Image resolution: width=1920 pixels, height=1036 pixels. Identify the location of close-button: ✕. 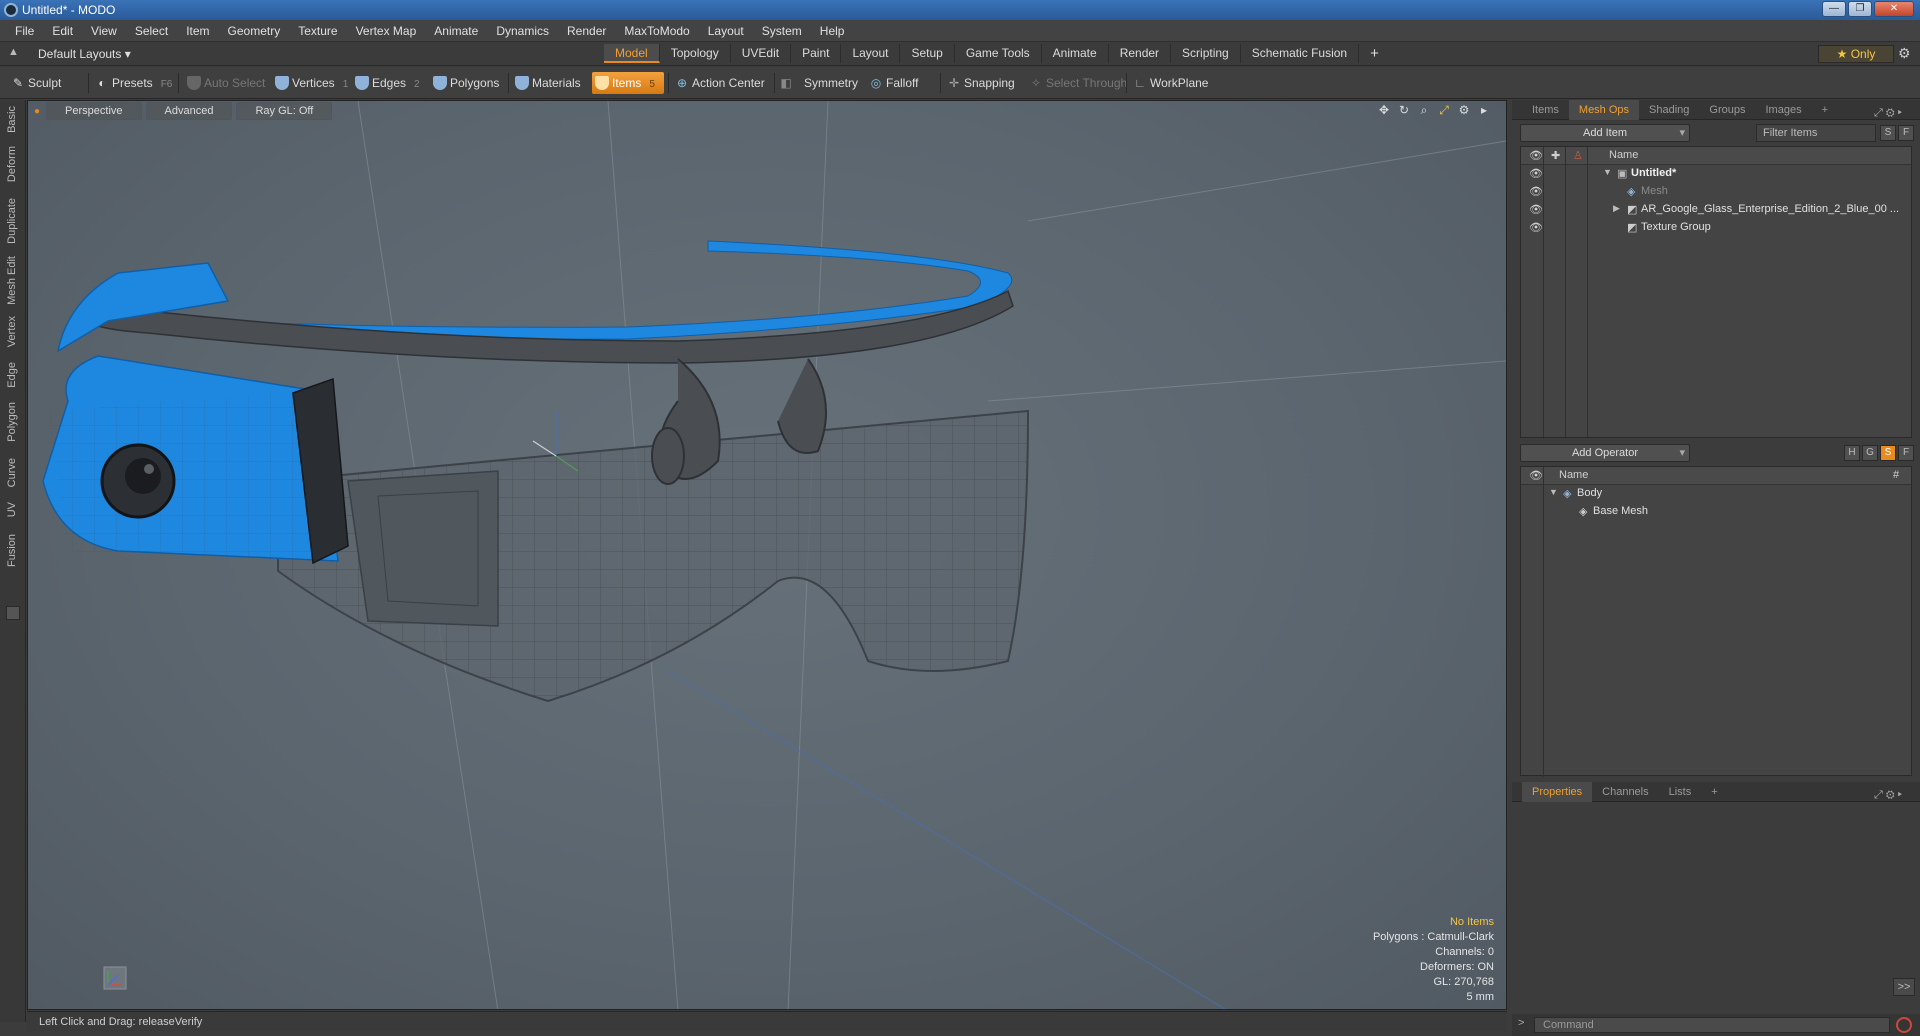
(1894, 9).